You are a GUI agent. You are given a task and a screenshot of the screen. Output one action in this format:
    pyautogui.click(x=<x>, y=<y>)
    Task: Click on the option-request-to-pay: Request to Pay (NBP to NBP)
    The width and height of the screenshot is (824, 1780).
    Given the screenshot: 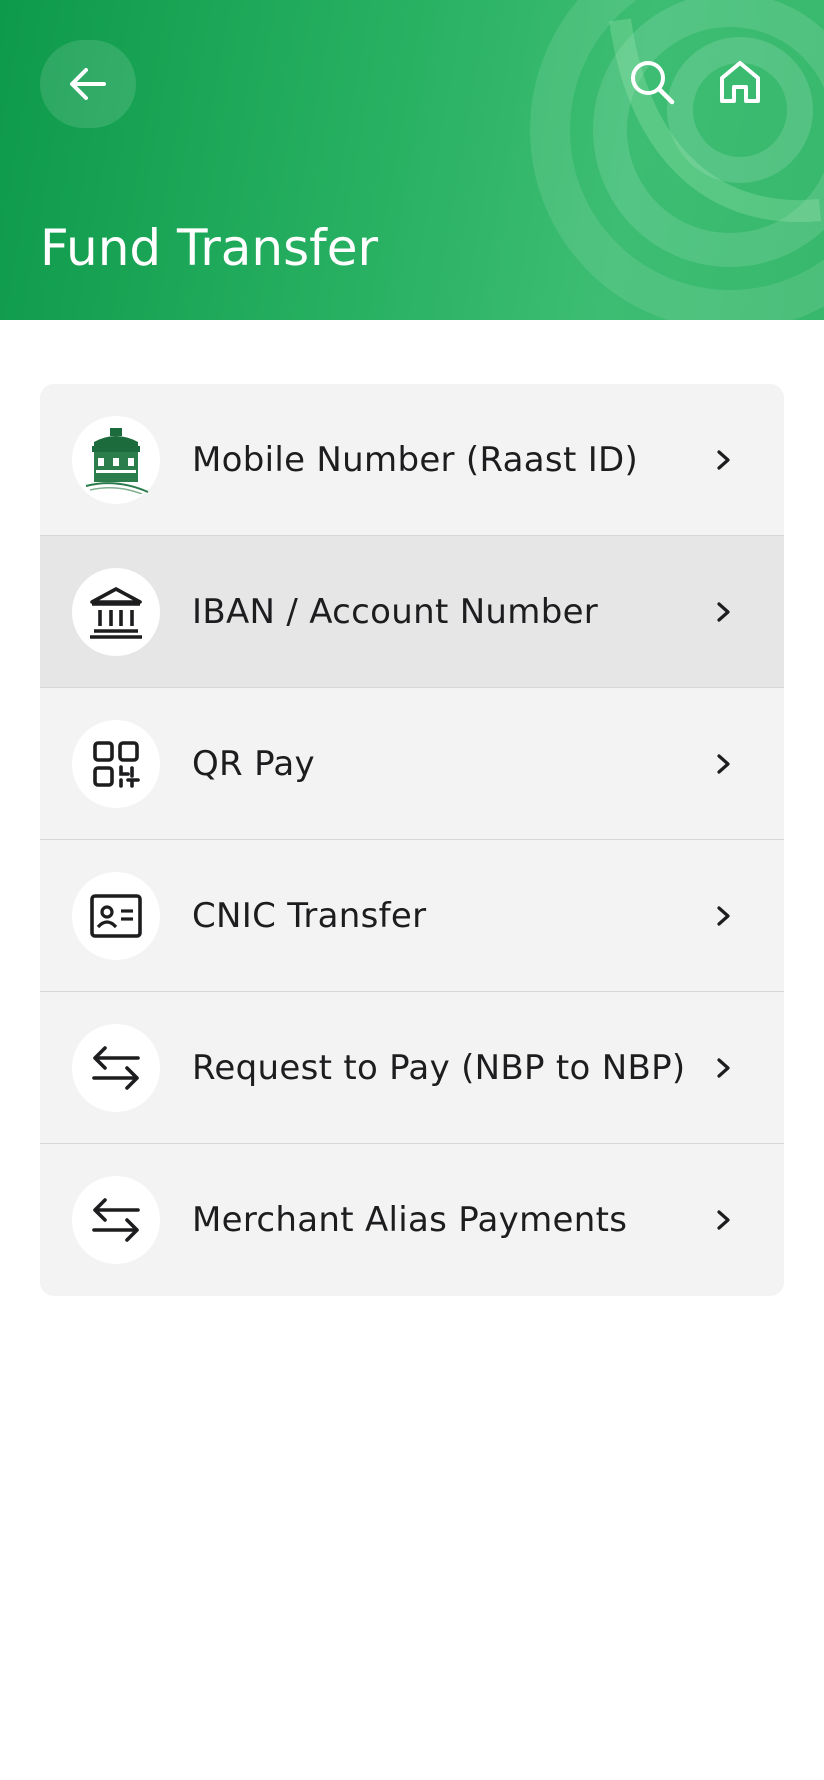 What is the action you would take?
    pyautogui.click(x=412, y=1068)
    